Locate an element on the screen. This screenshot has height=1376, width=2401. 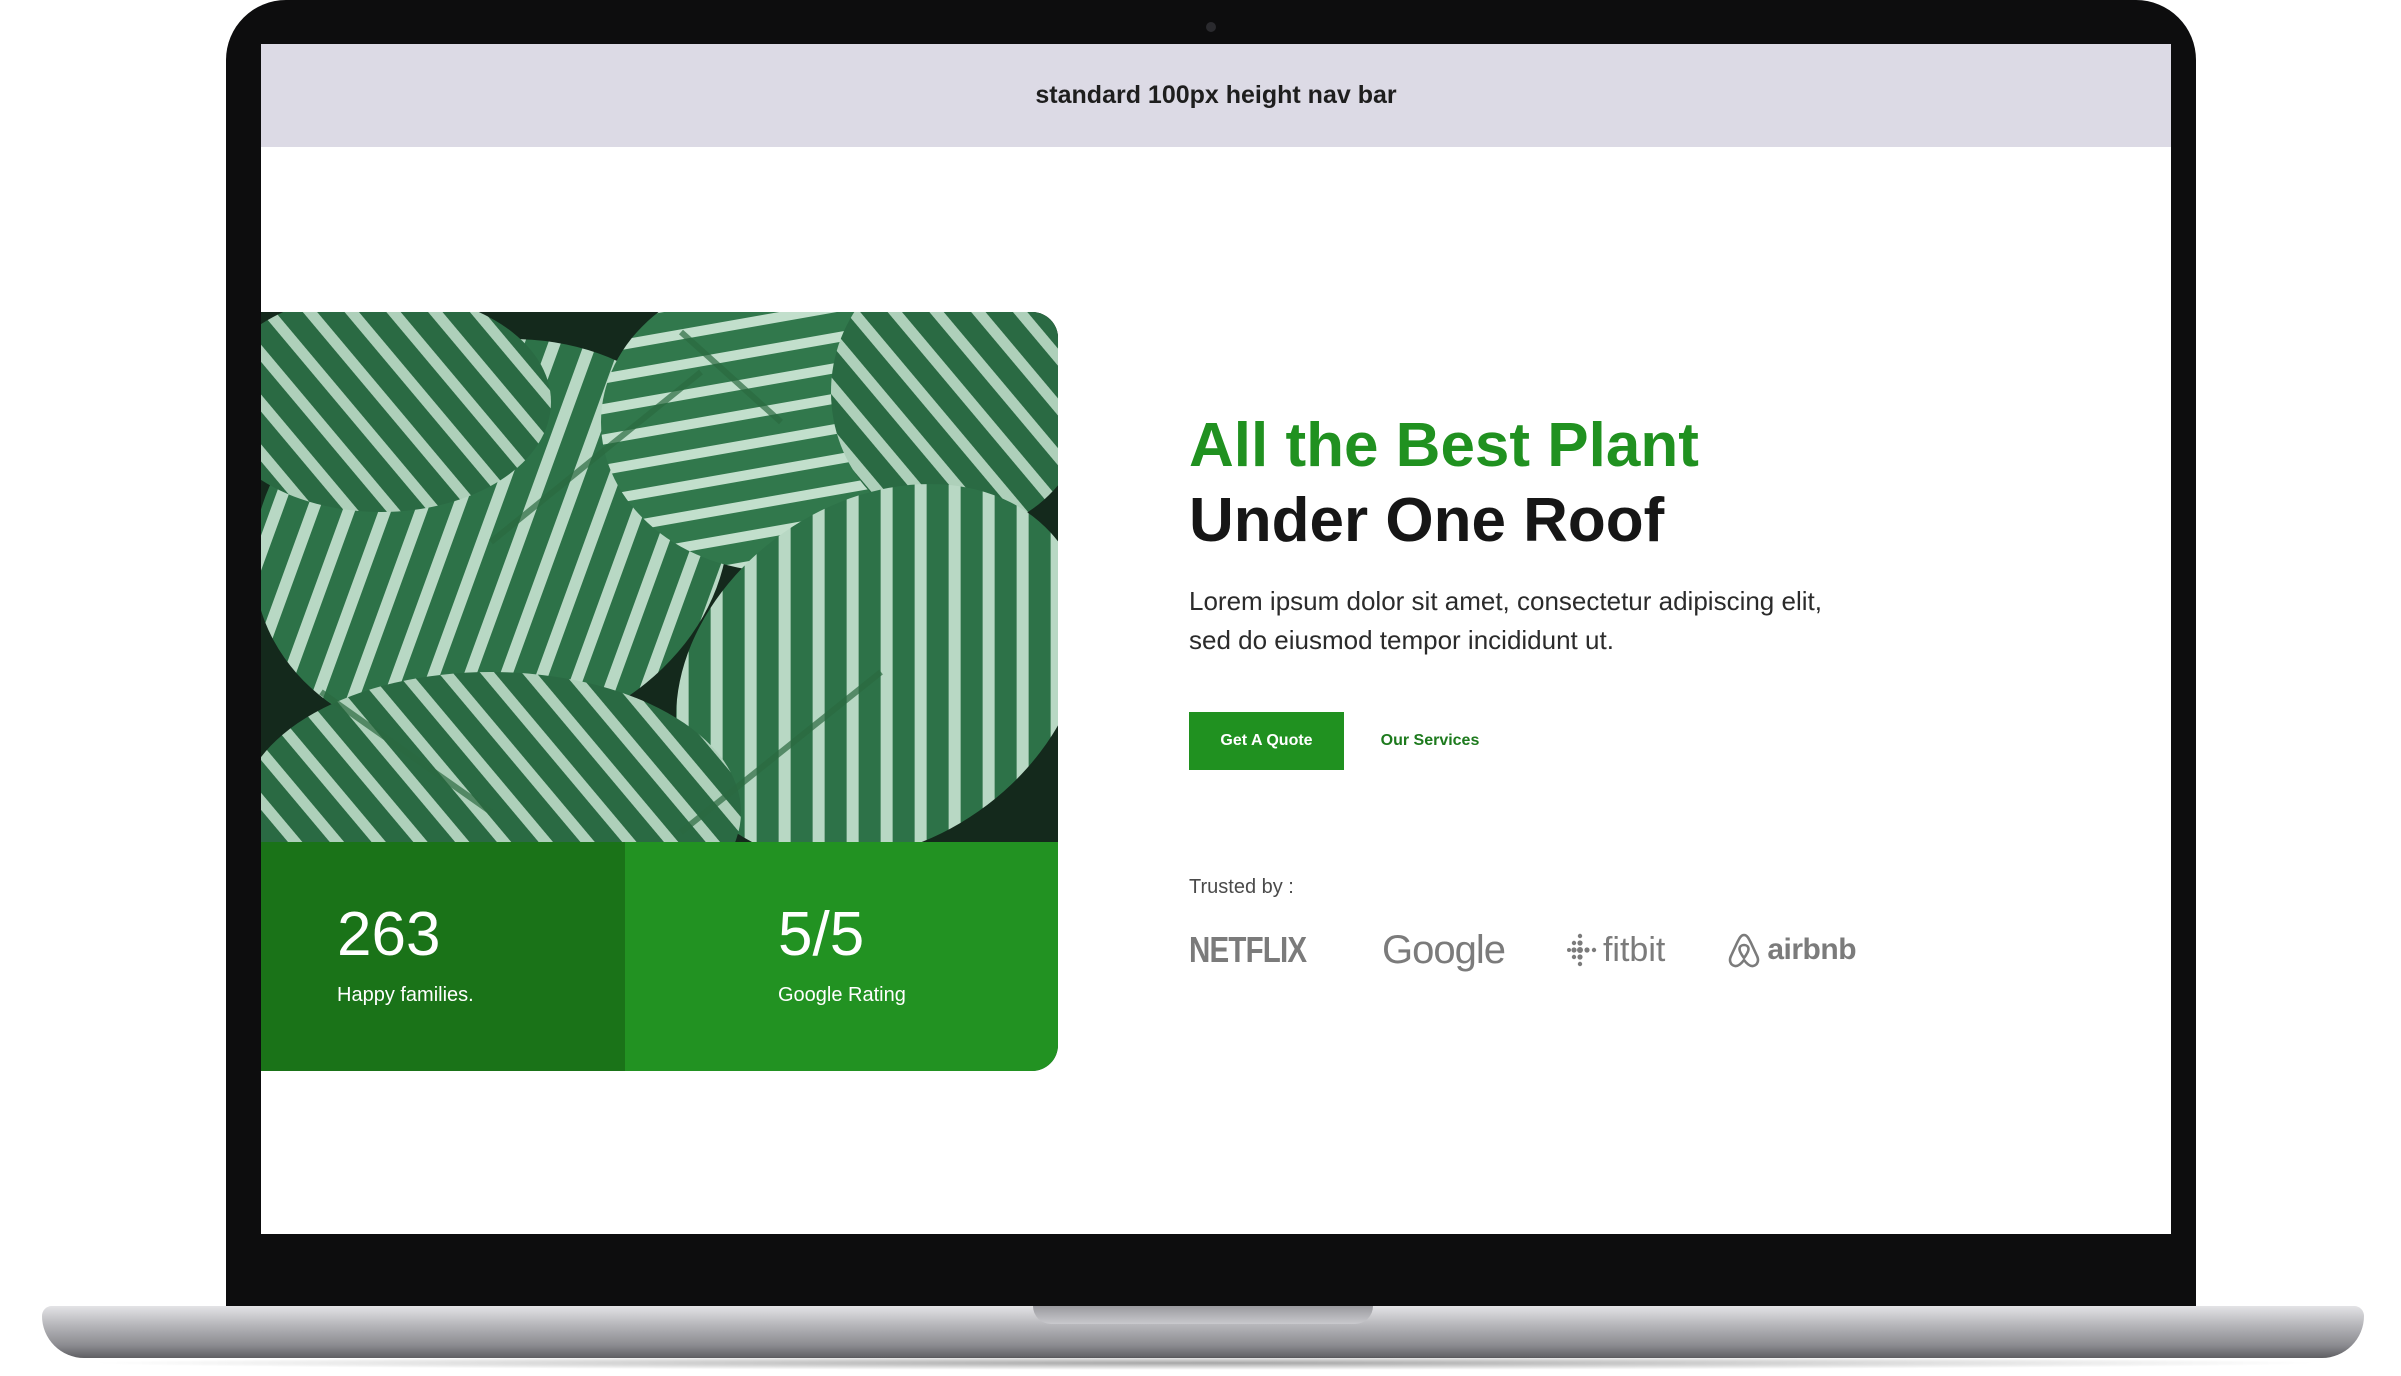
nav-bar: standard 100px height nav bar is located at coordinates (1216, 95).